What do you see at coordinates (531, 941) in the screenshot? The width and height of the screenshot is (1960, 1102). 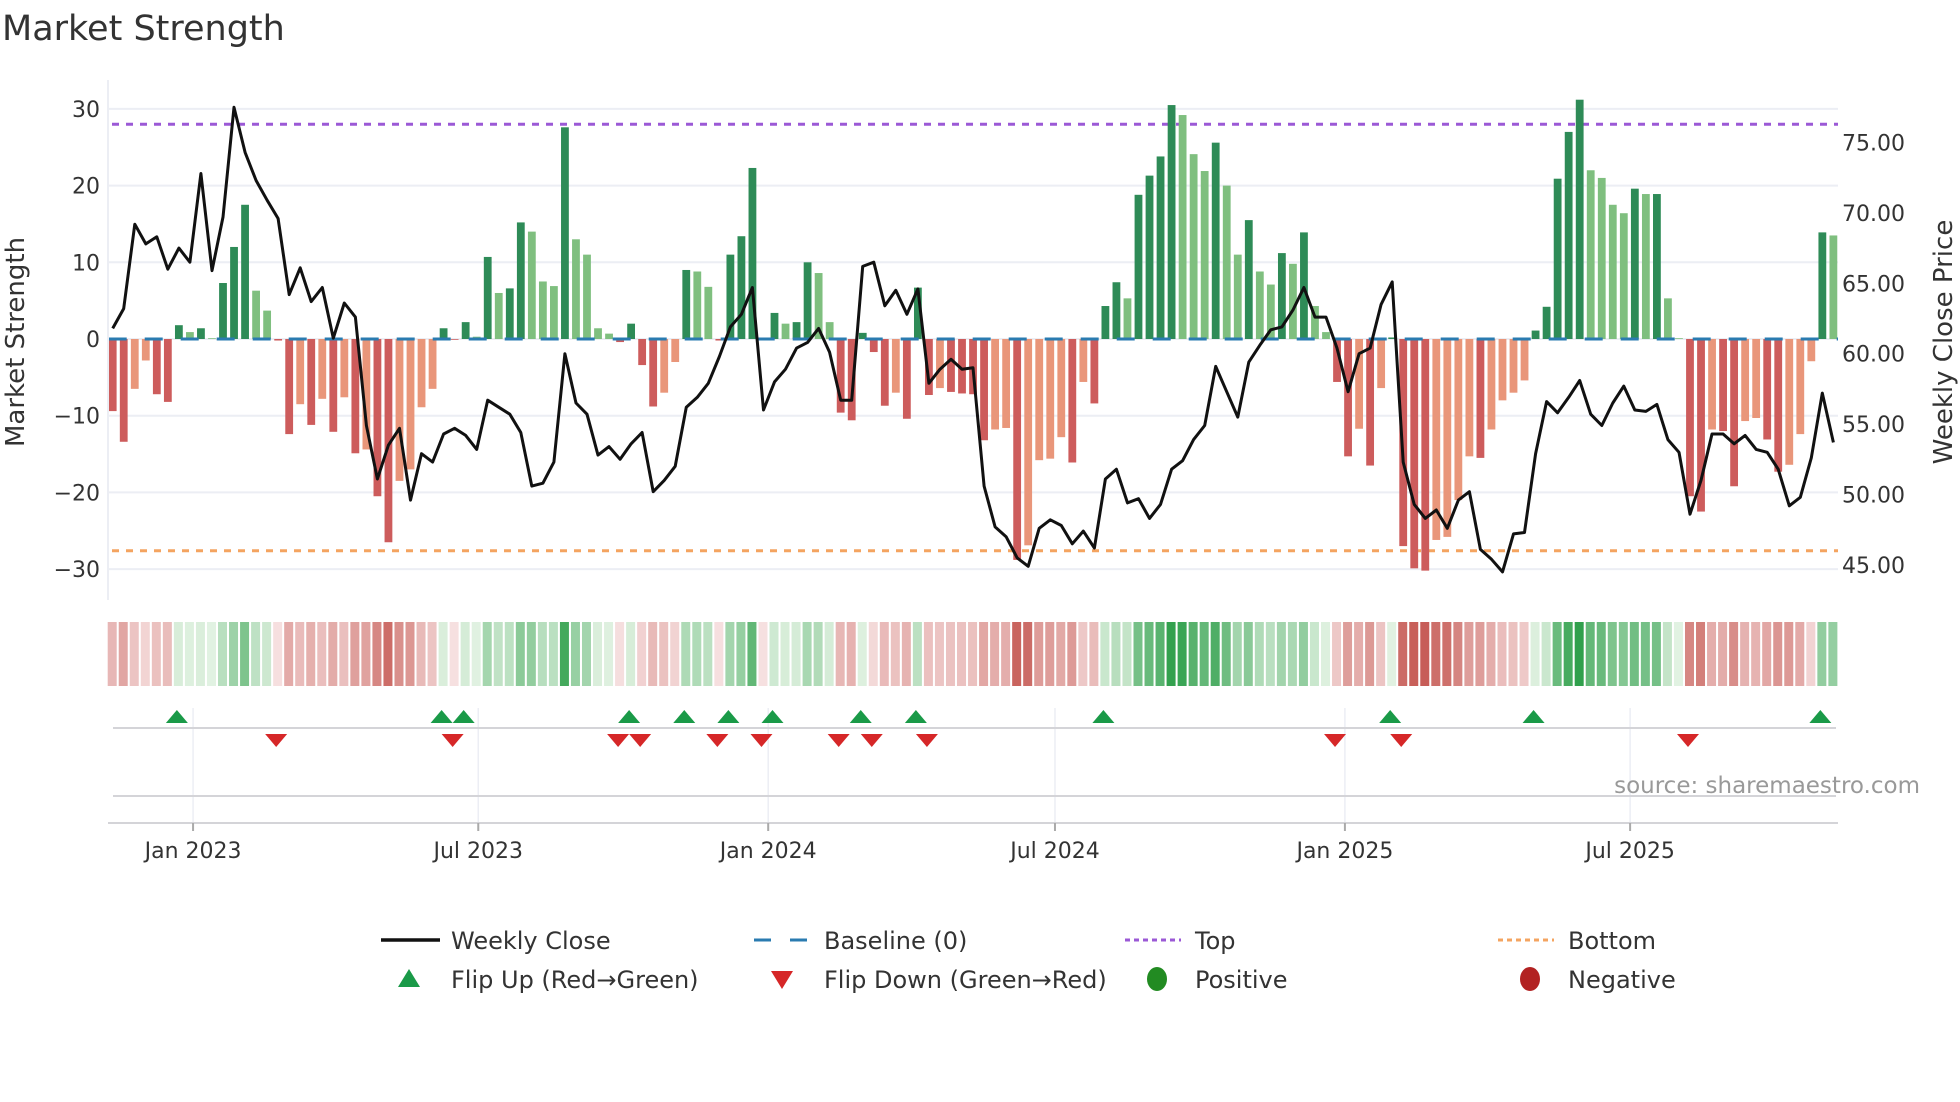 I see `legend-label: Weekly Close` at bounding box center [531, 941].